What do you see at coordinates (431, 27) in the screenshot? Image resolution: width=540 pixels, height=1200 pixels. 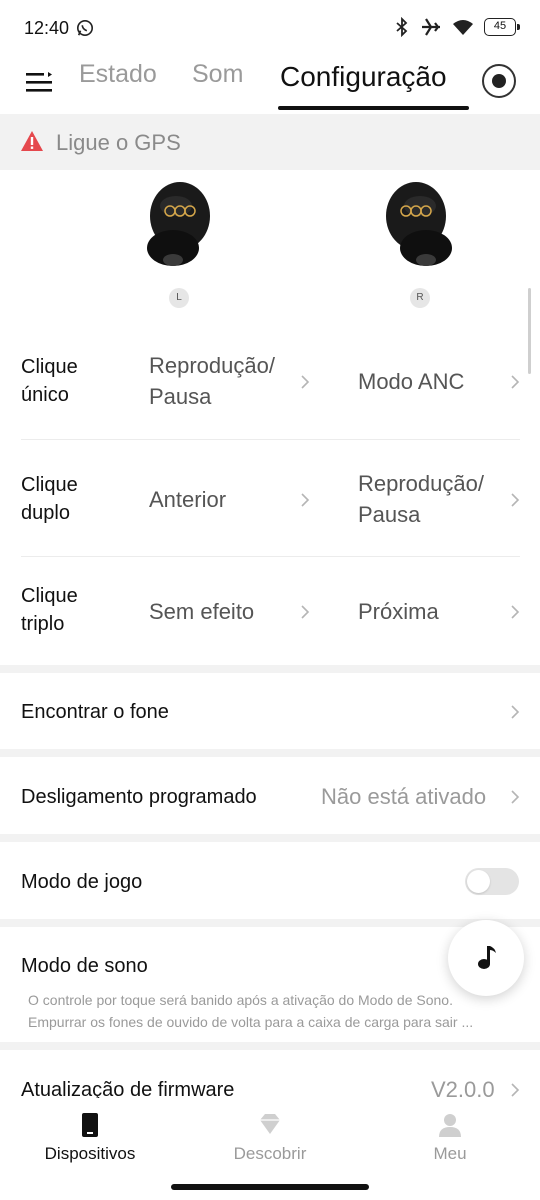 I see `airplane-icon` at bounding box center [431, 27].